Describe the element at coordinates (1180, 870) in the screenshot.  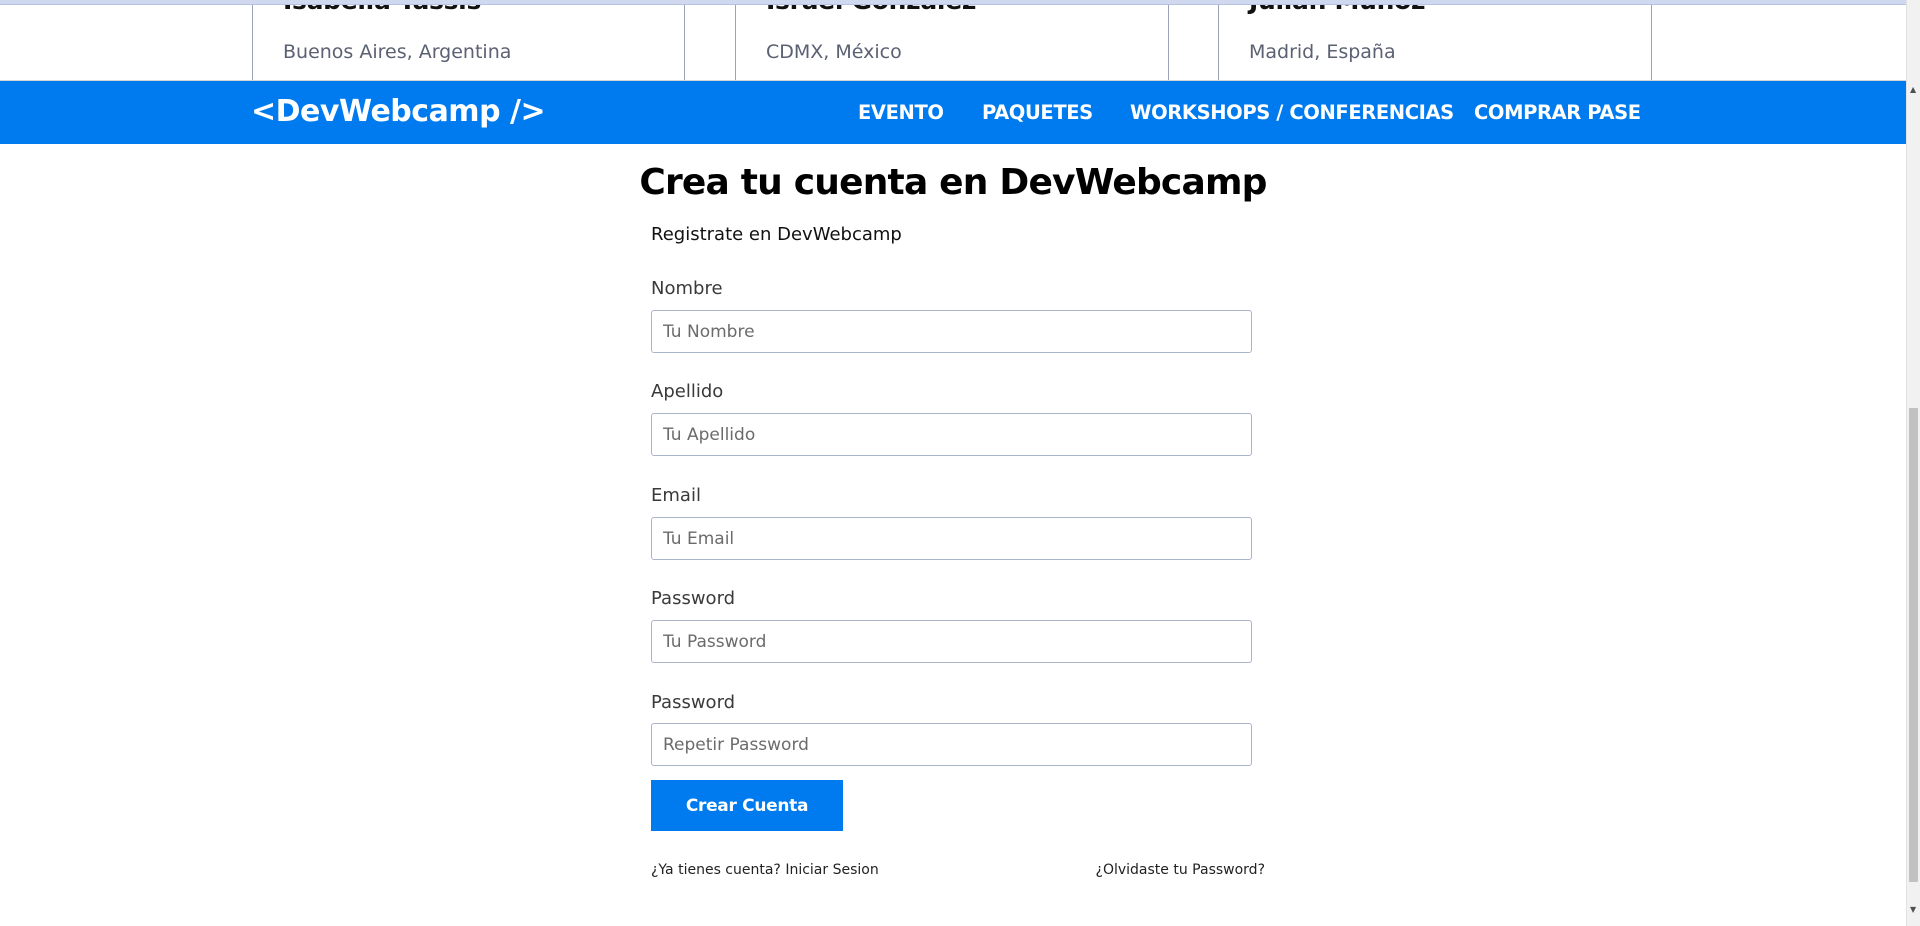
I see `forgot-password-link: ¿Olvidaste tu Password?` at that location.